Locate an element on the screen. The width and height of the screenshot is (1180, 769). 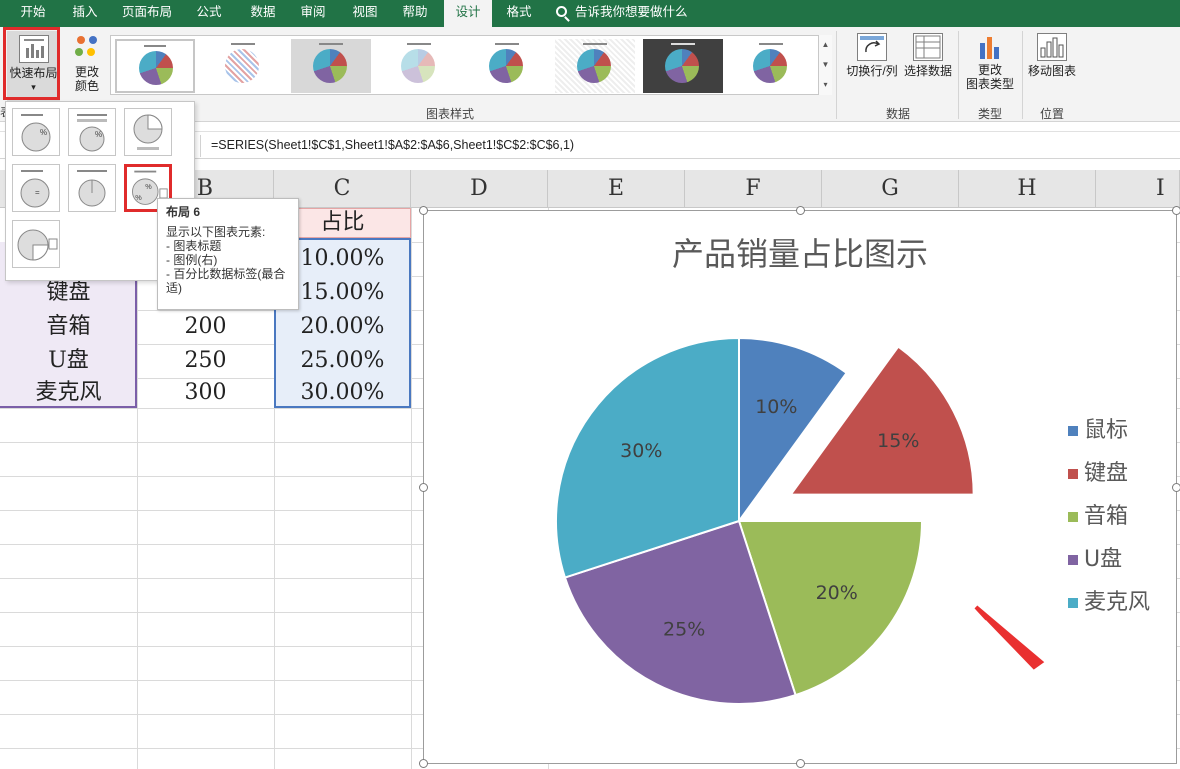
data-label-4: 25% is located at coordinates (684, 630).